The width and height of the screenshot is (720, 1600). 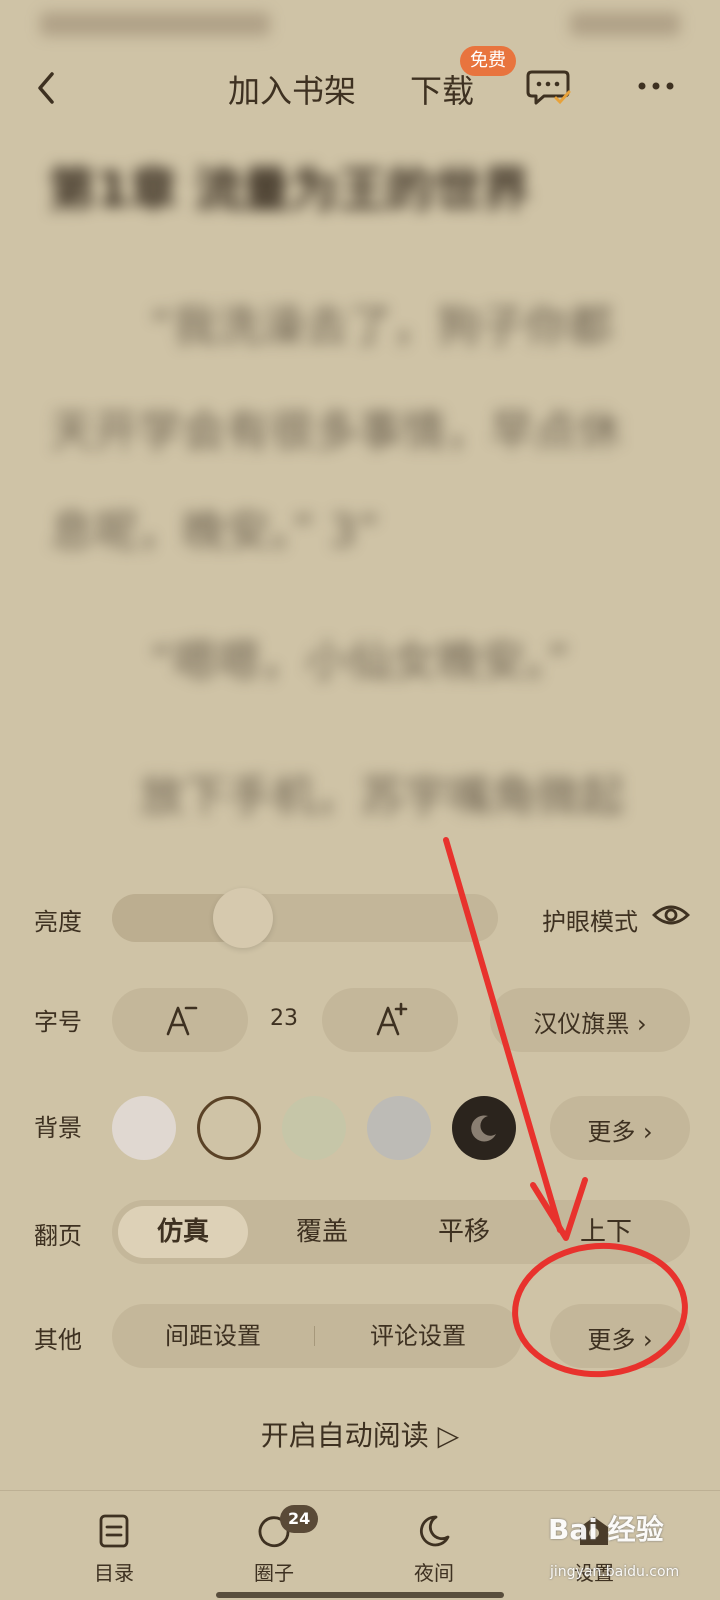 I want to click on page-turn-options: 仿真 覆盖 平移 上下, so click(x=401, y=1232).